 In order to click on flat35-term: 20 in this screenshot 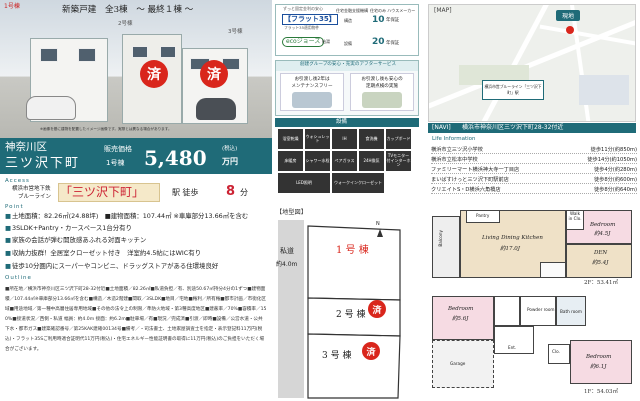, I will do `click(378, 42)`.